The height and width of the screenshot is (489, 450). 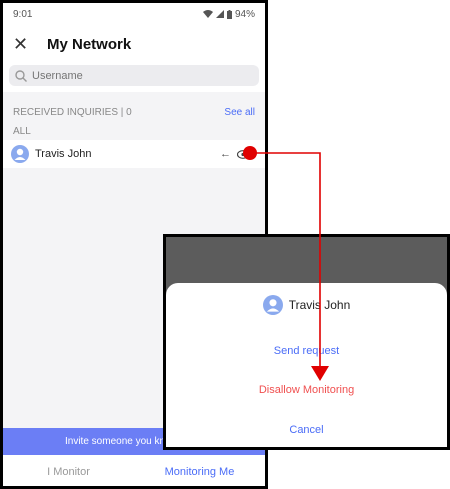 I want to click on search-container, so click(x=134, y=77).